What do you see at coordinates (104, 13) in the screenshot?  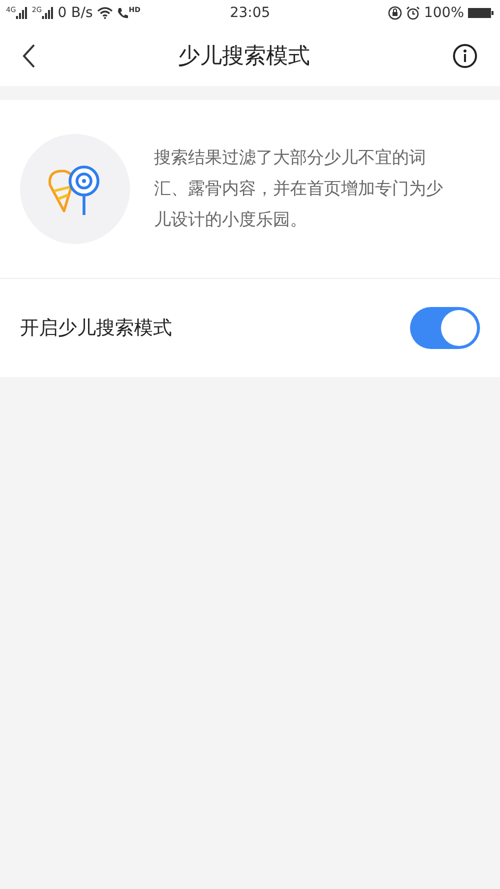 I see `wifi-icon` at bounding box center [104, 13].